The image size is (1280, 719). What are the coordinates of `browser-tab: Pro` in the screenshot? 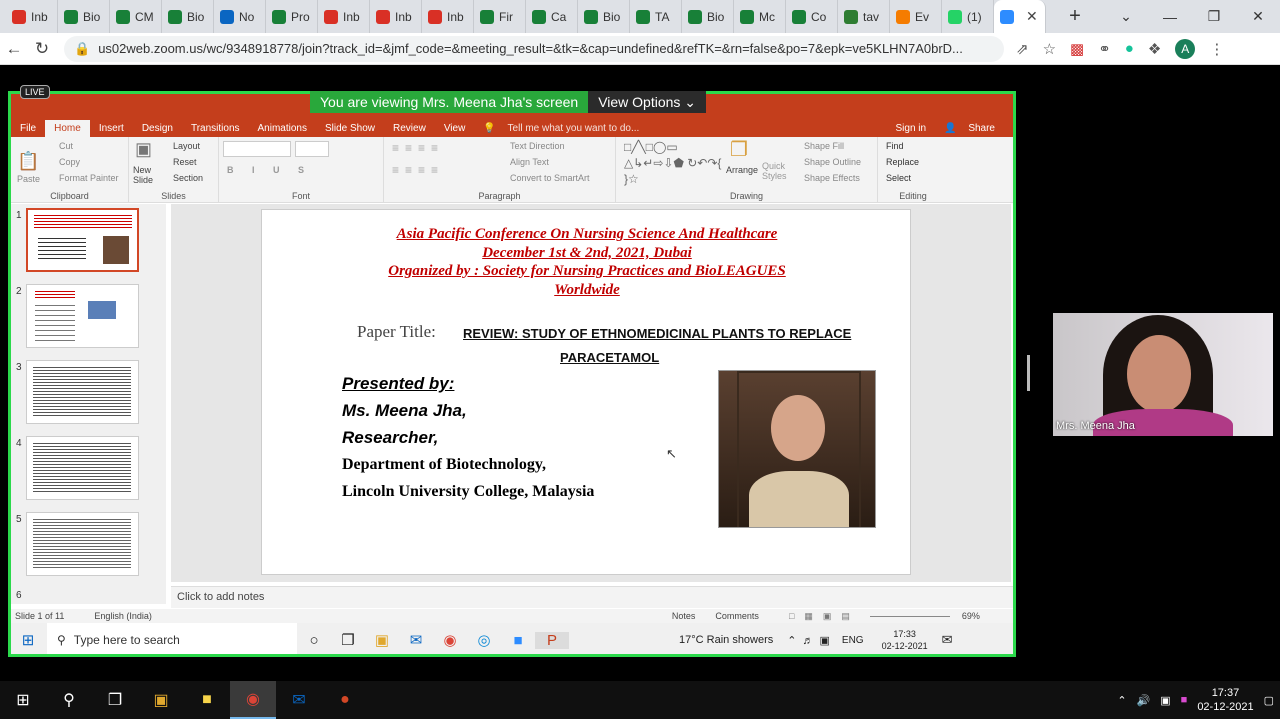 It's located at (292, 16).